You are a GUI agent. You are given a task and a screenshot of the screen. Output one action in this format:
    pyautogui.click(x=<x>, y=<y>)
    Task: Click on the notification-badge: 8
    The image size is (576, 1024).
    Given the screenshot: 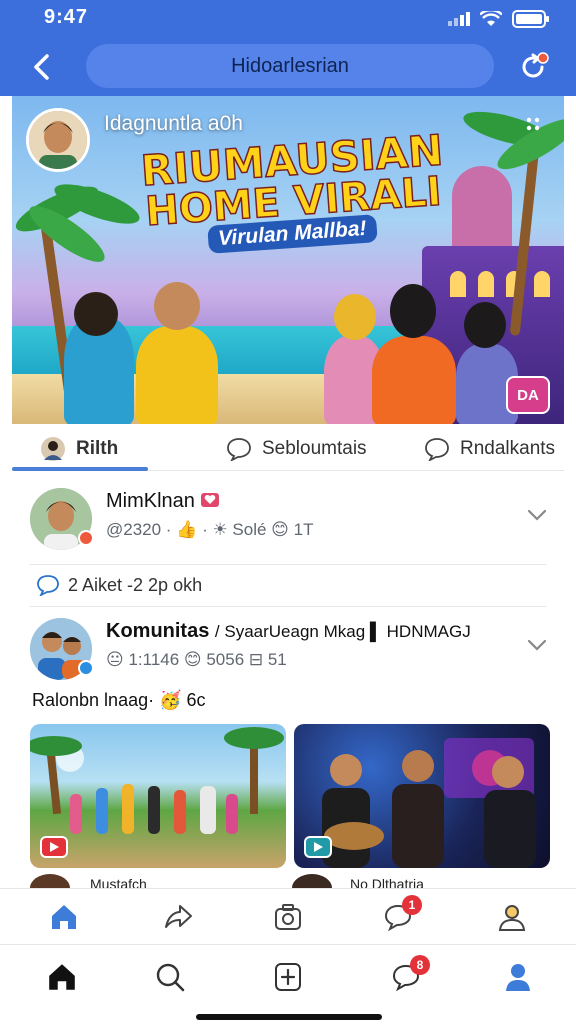 What is the action you would take?
    pyautogui.click(x=420, y=965)
    